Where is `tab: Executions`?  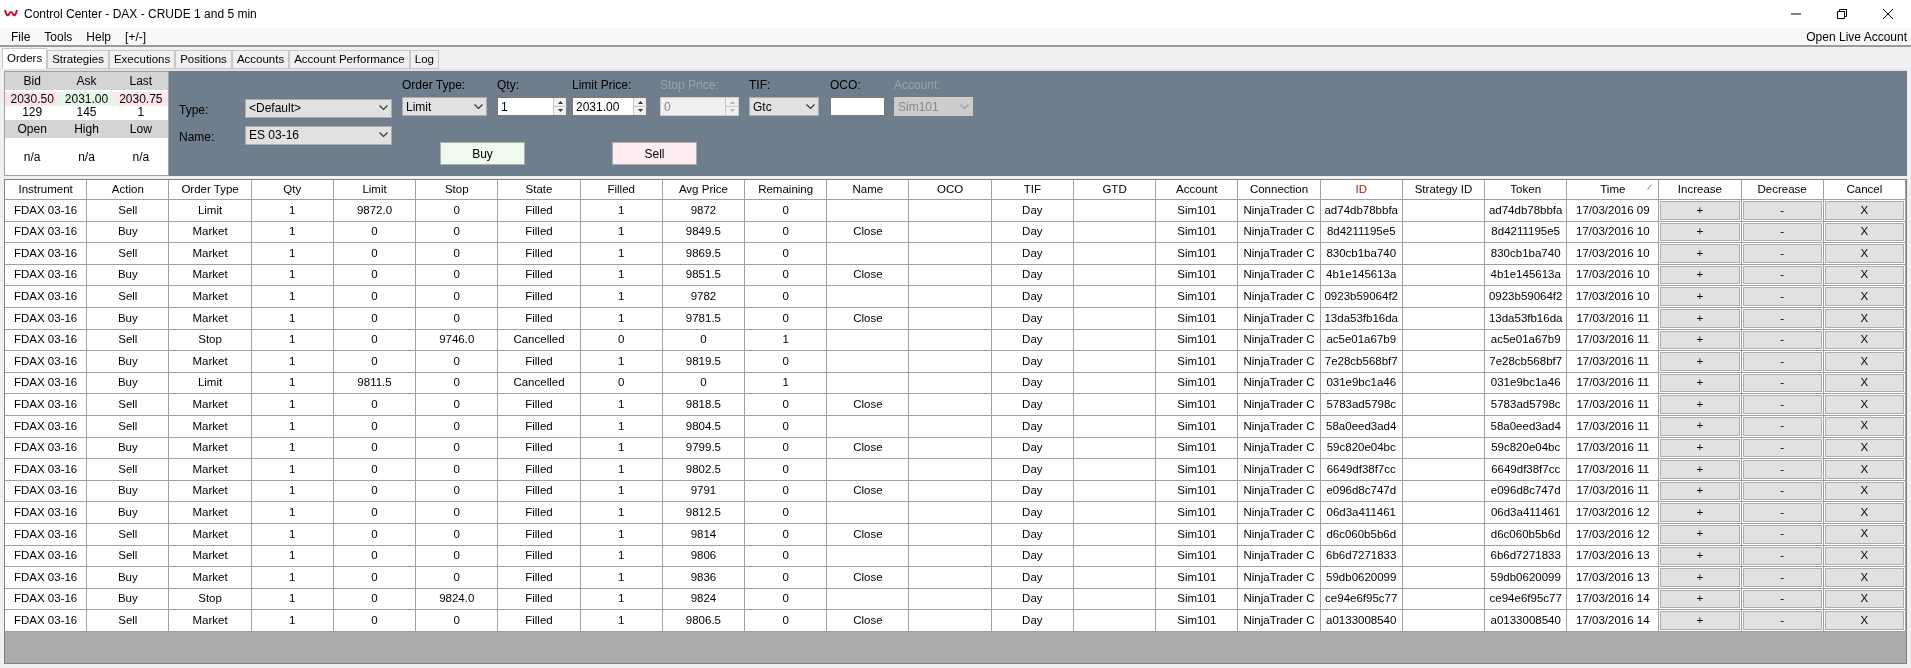
tab: Executions is located at coordinates (142, 59).